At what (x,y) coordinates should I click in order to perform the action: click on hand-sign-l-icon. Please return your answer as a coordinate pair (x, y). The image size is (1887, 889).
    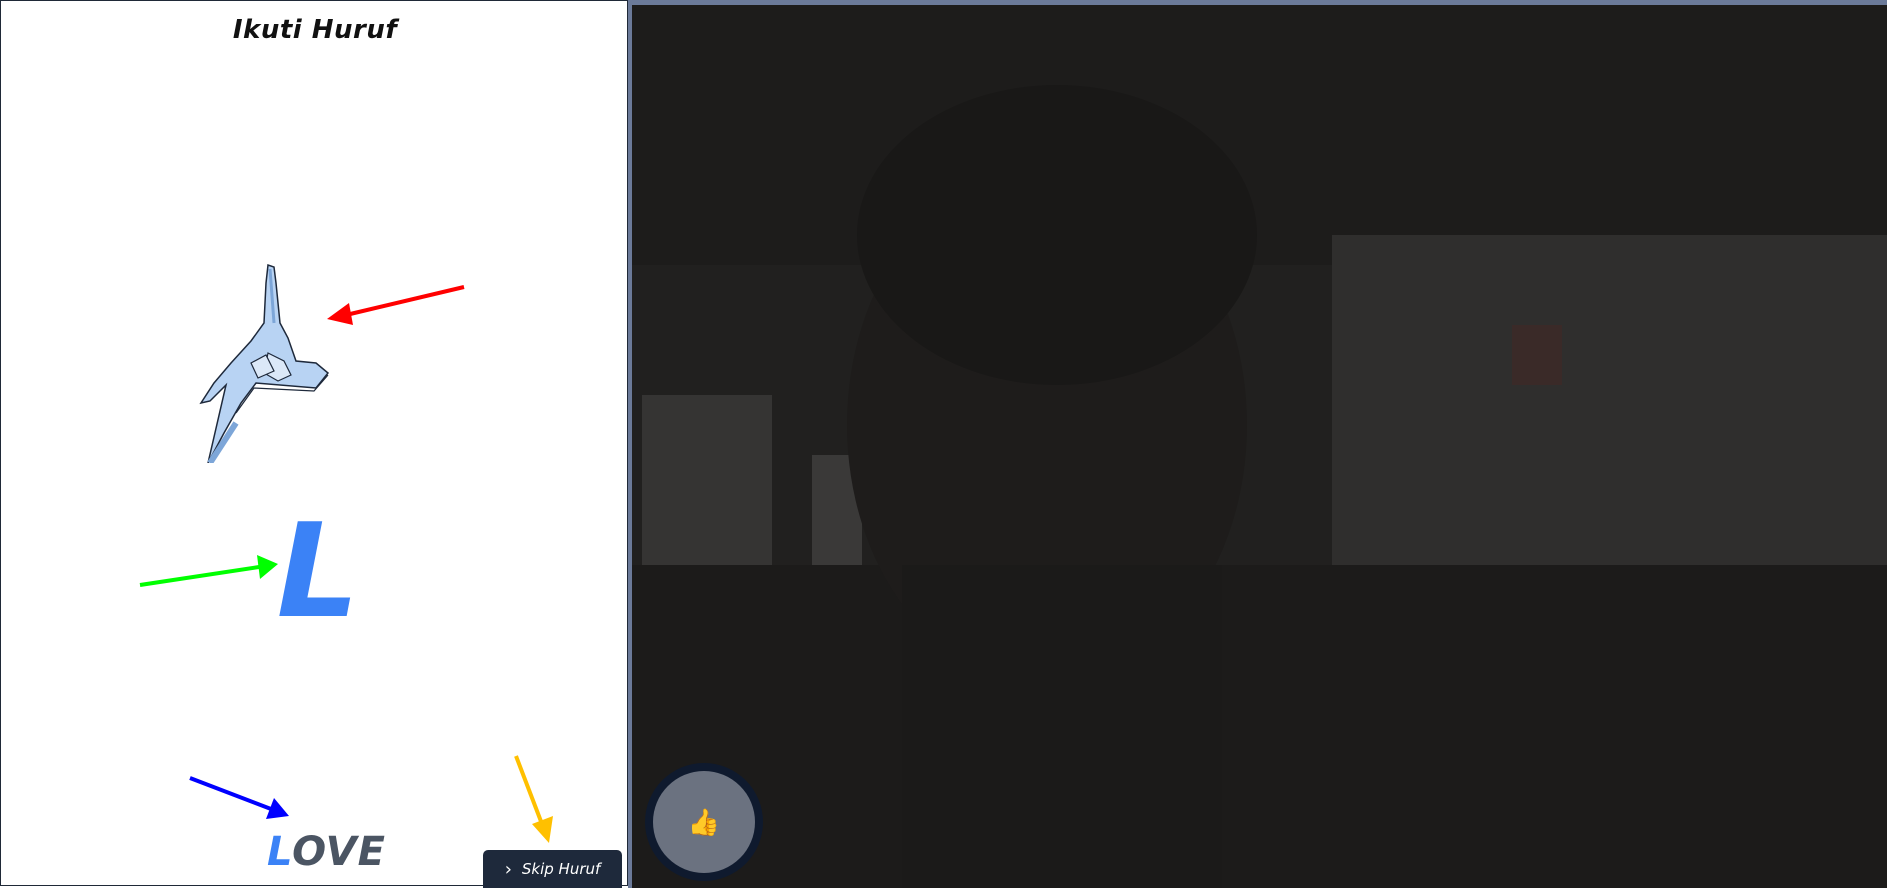
    Looking at the image, I should click on (264, 363).